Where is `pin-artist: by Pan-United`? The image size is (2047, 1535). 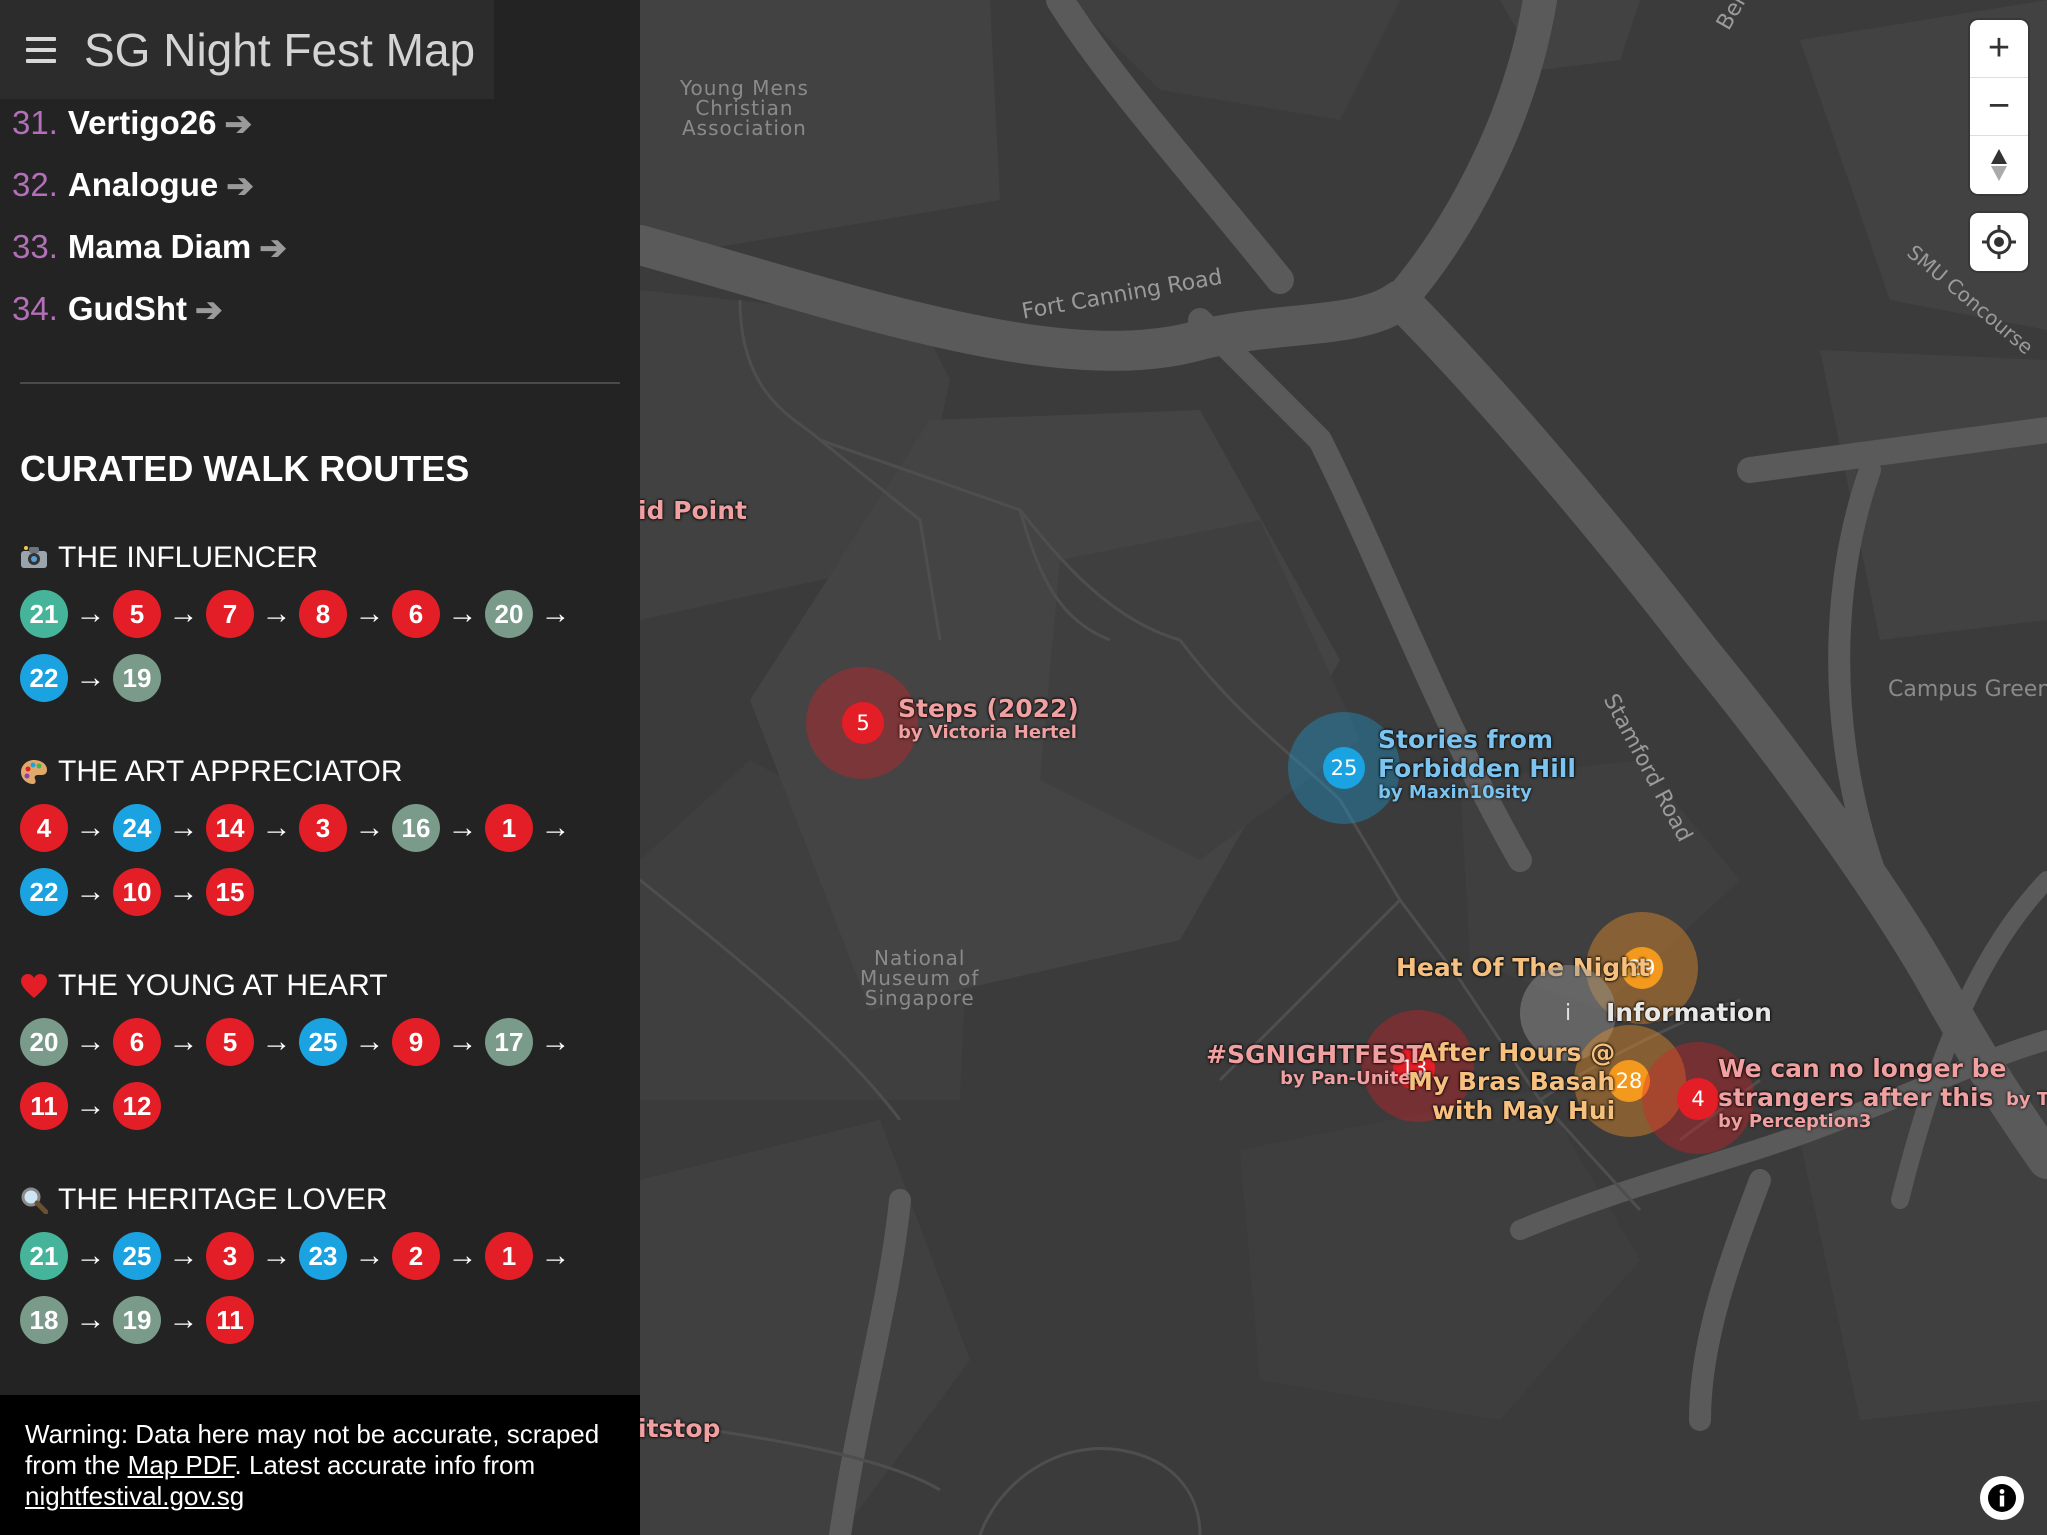
pin-artist: by Pan-United is located at coordinates (1352, 1078).